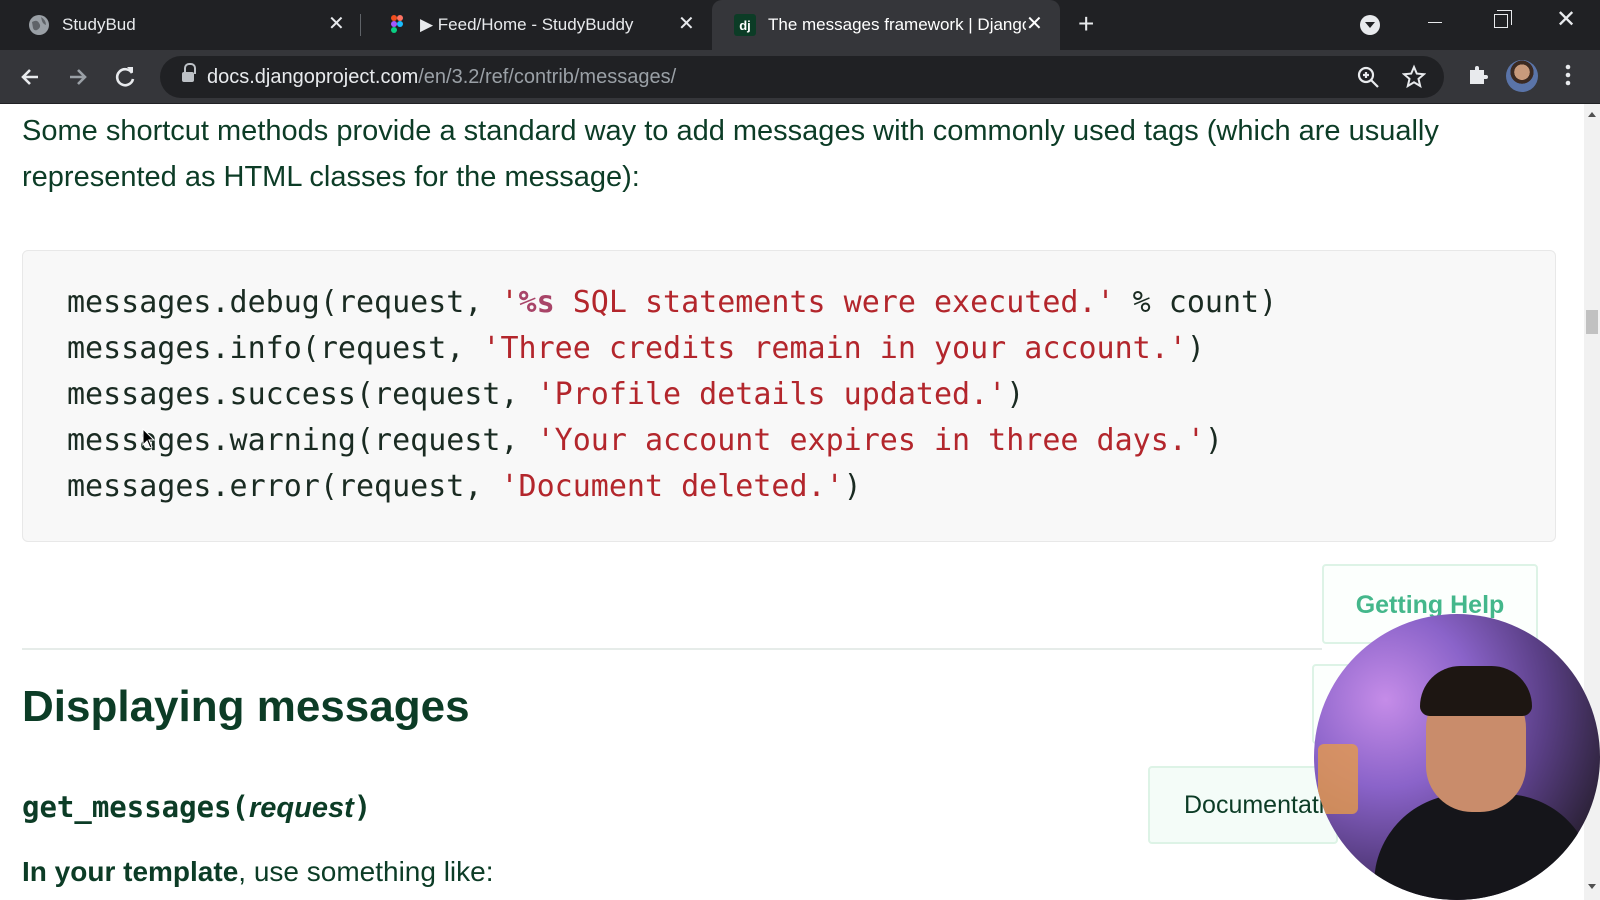  I want to click on window-close-icon: ✕, so click(1566, 20).